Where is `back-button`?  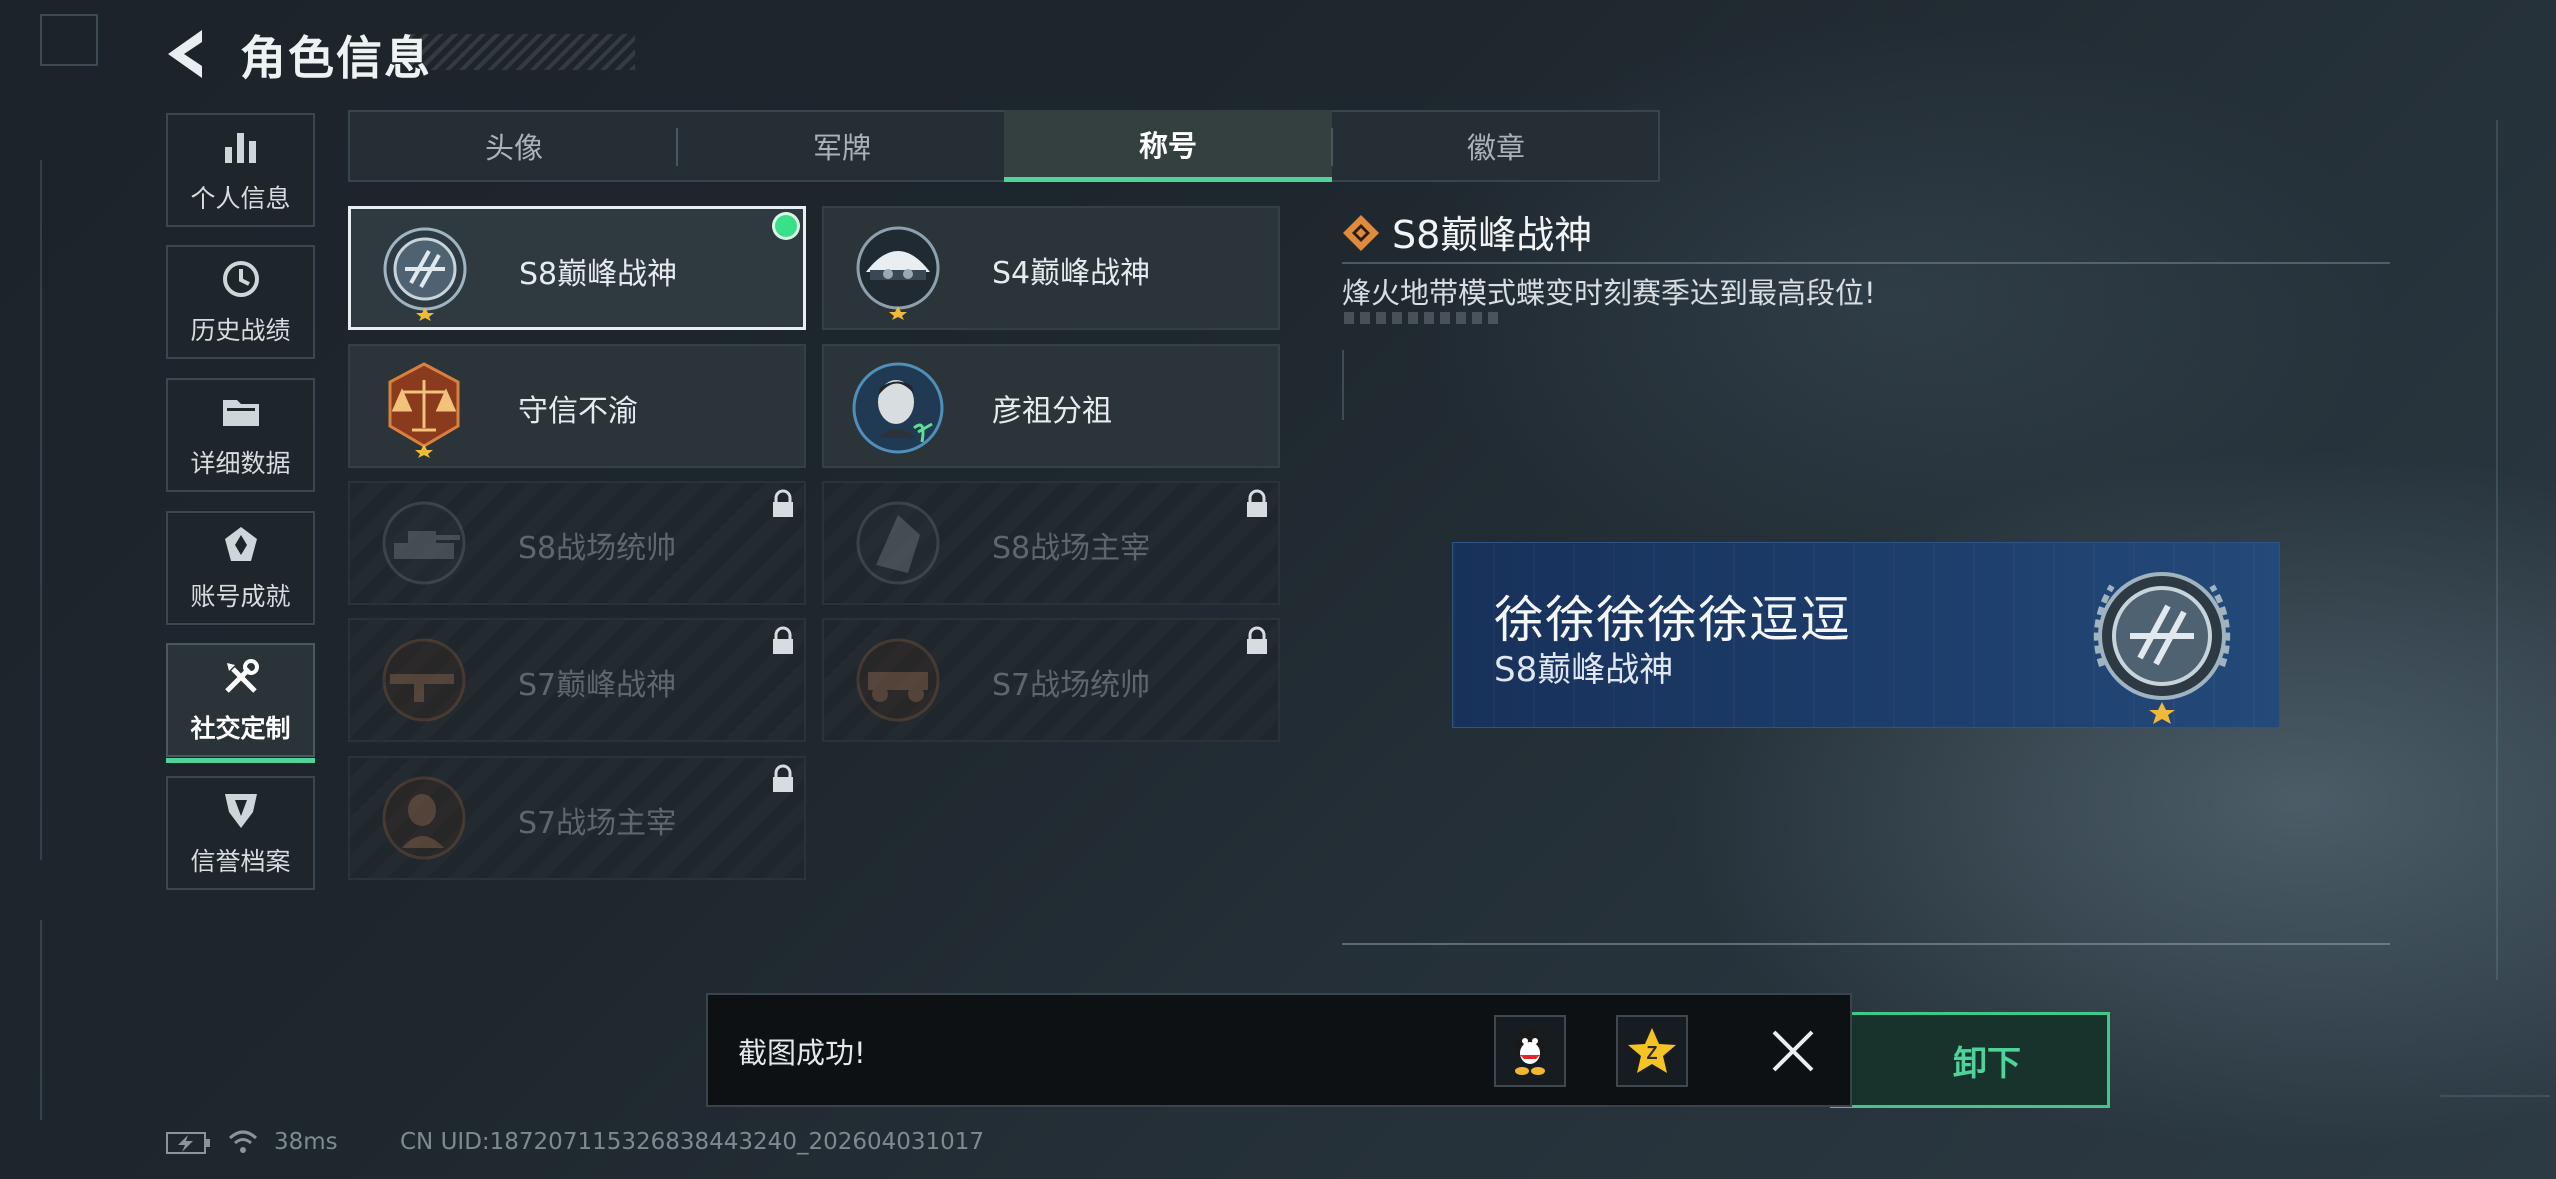 back-button is located at coordinates (190, 54).